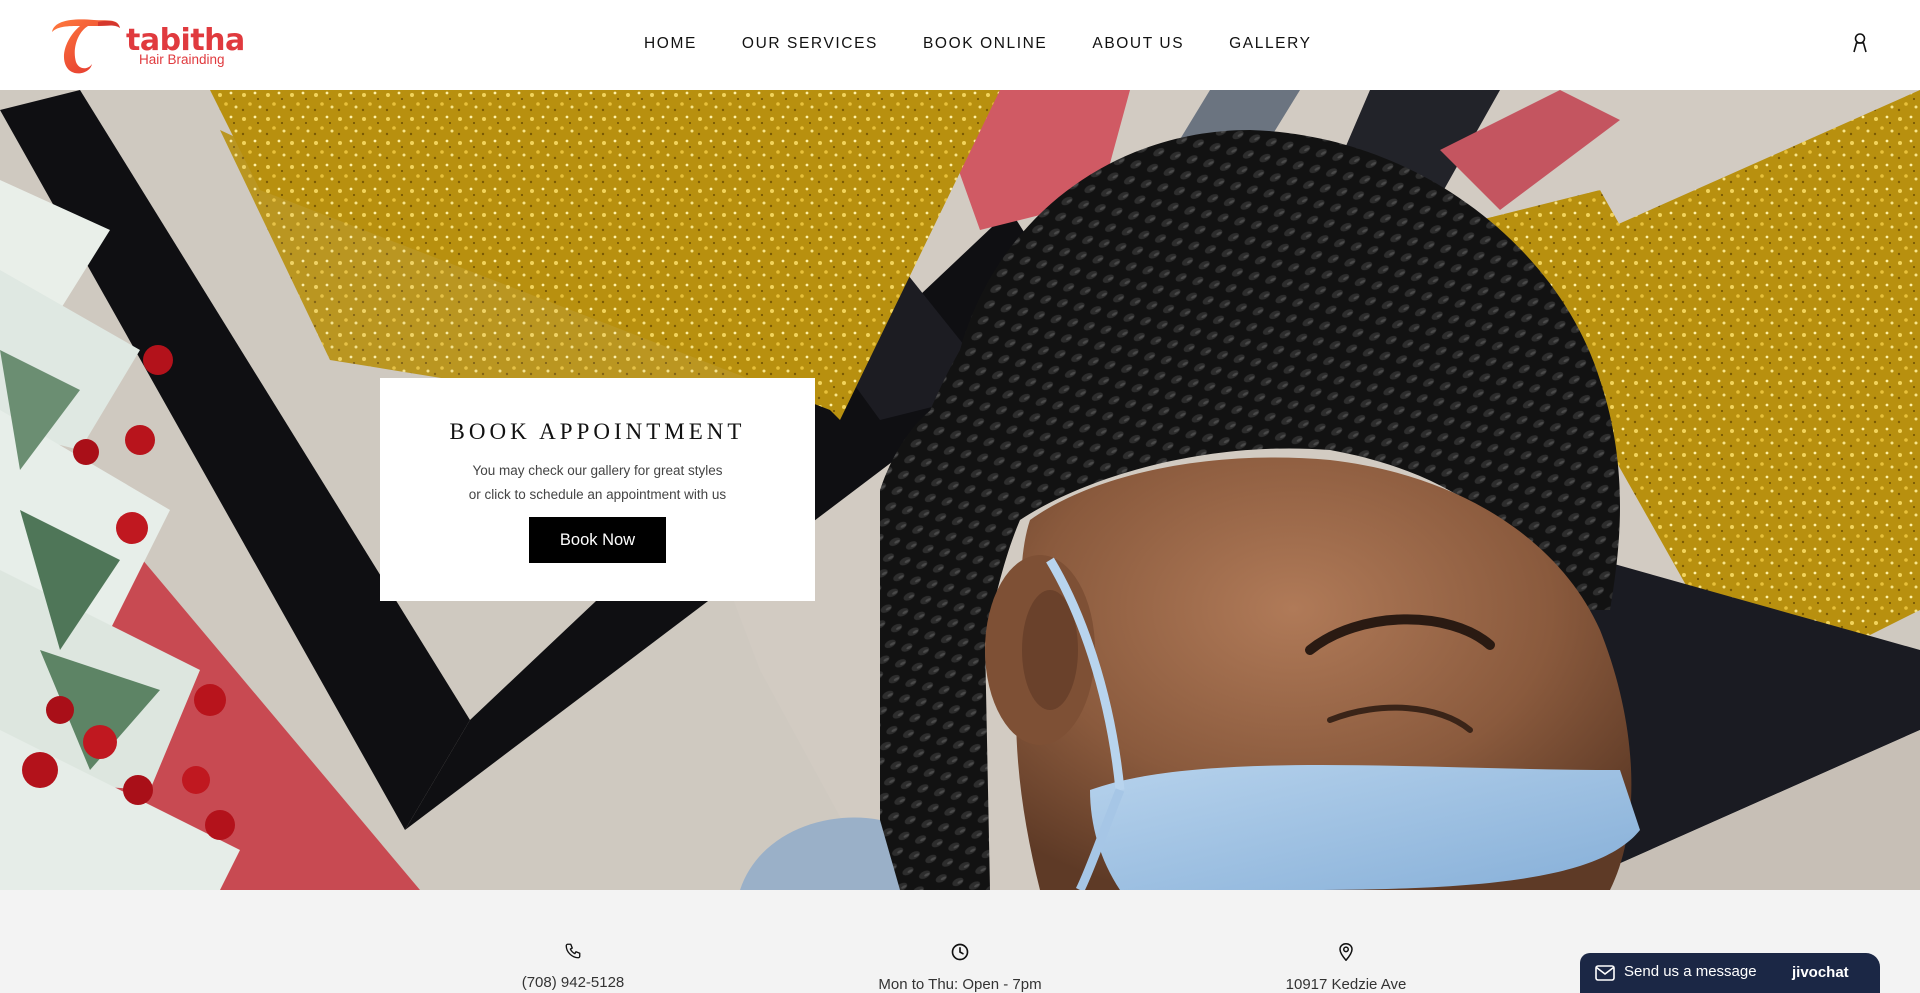  What do you see at coordinates (1860, 43) in the screenshot?
I see `account-icon` at bounding box center [1860, 43].